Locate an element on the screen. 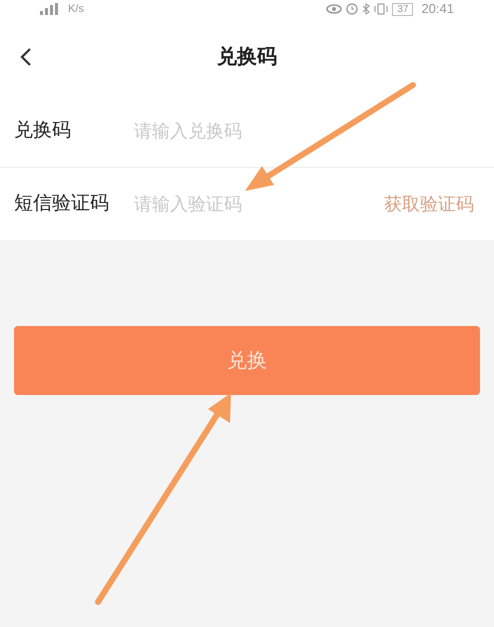  back-icon is located at coordinates (26, 57).